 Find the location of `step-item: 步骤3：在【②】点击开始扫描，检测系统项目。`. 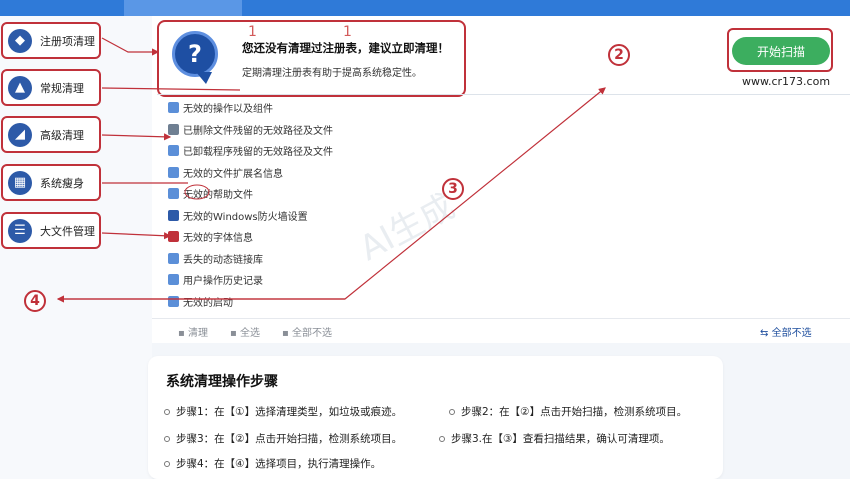

step-item: 步骤3：在【②】点击开始扫描，检测系统项目。 is located at coordinates (283, 438).